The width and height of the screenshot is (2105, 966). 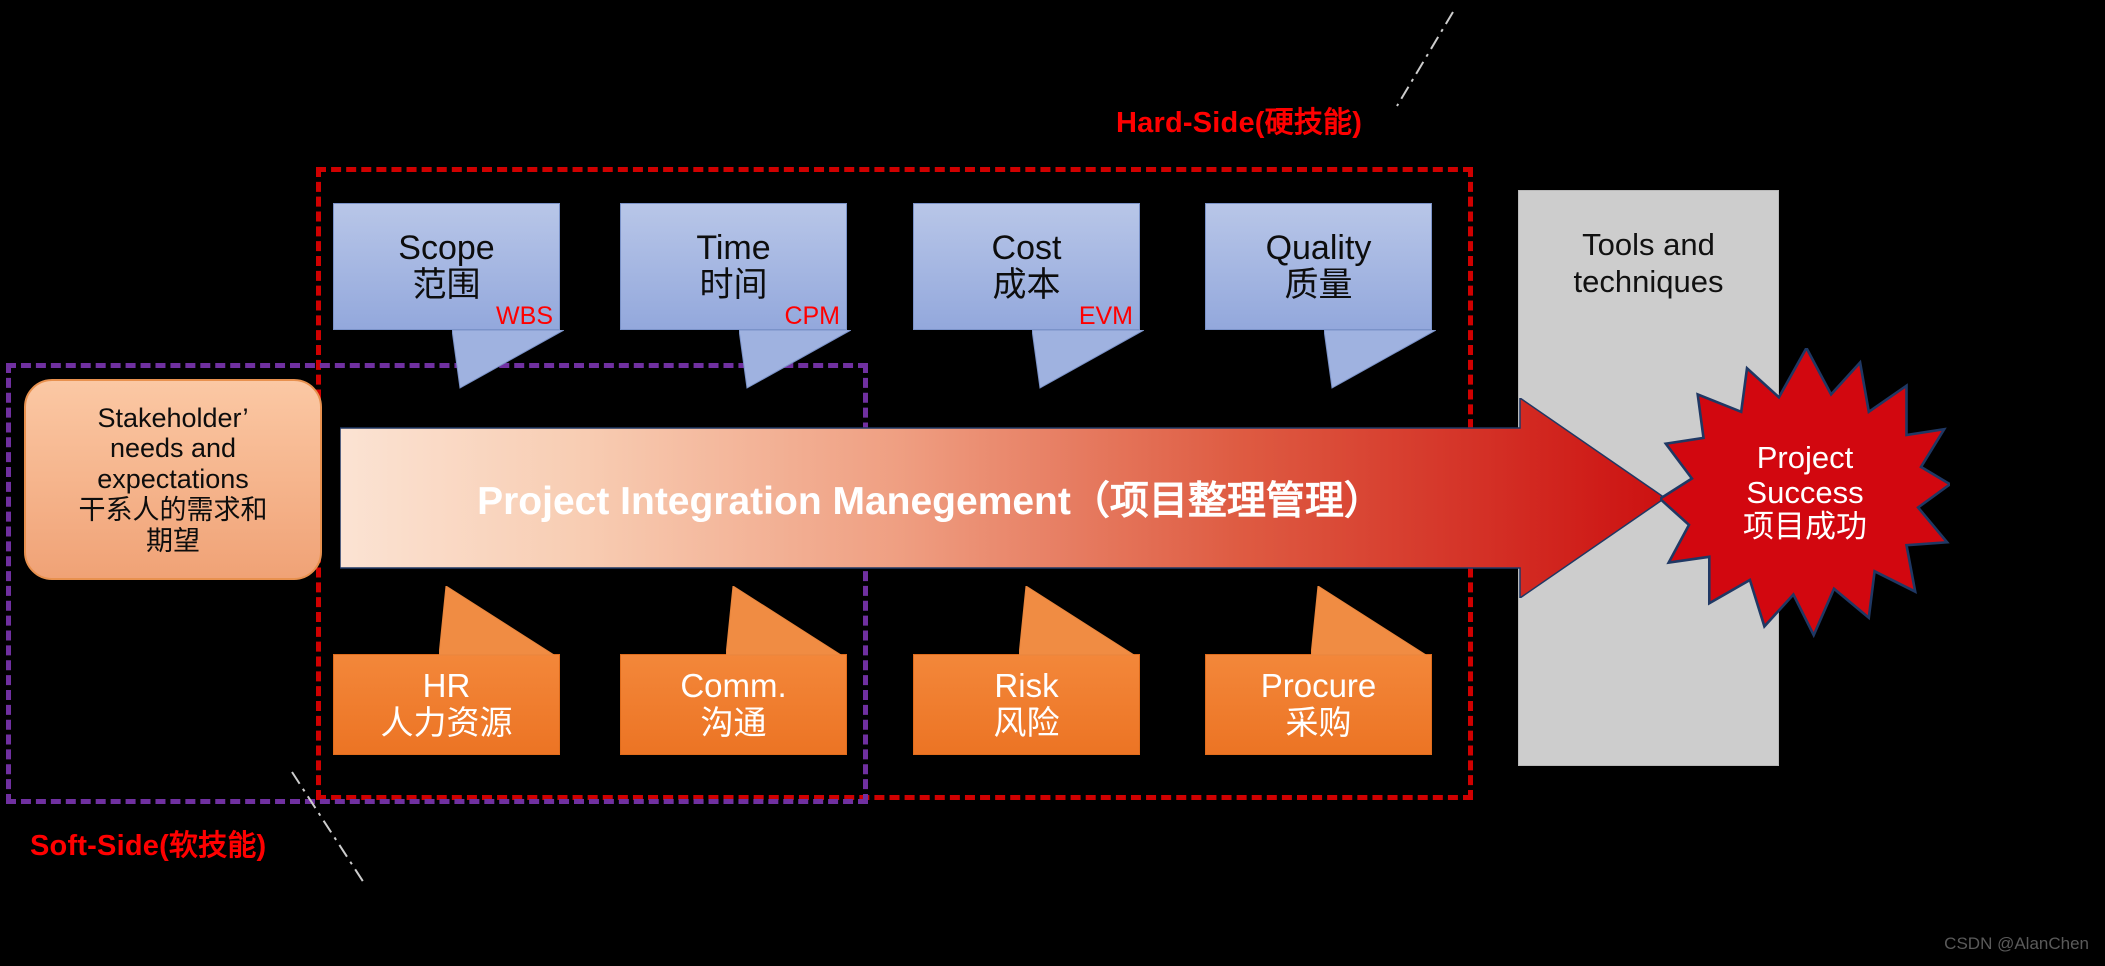 What do you see at coordinates (1026, 284) in the screenshot?
I see `hard-skill-cost-zh: 成本` at bounding box center [1026, 284].